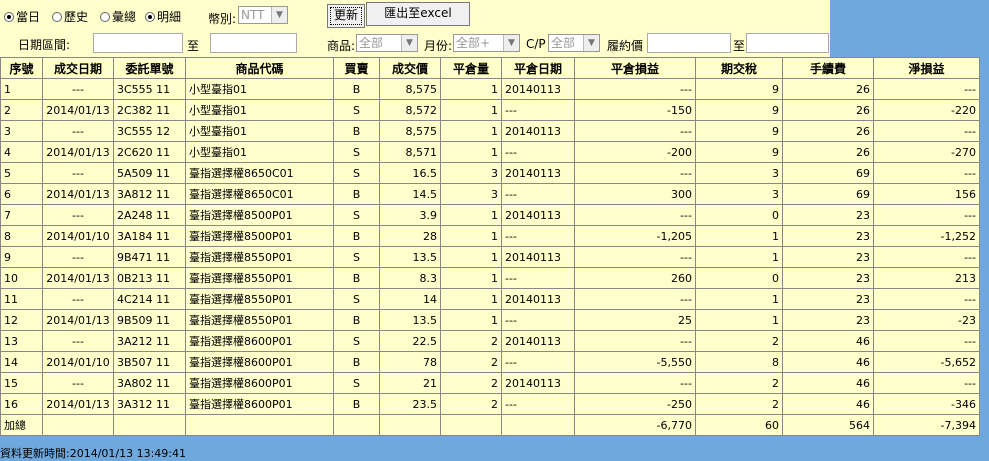 The height and width of the screenshot is (461, 989). What do you see at coordinates (149, 89) in the screenshot?
I see `table-cell: 3C555 11` at bounding box center [149, 89].